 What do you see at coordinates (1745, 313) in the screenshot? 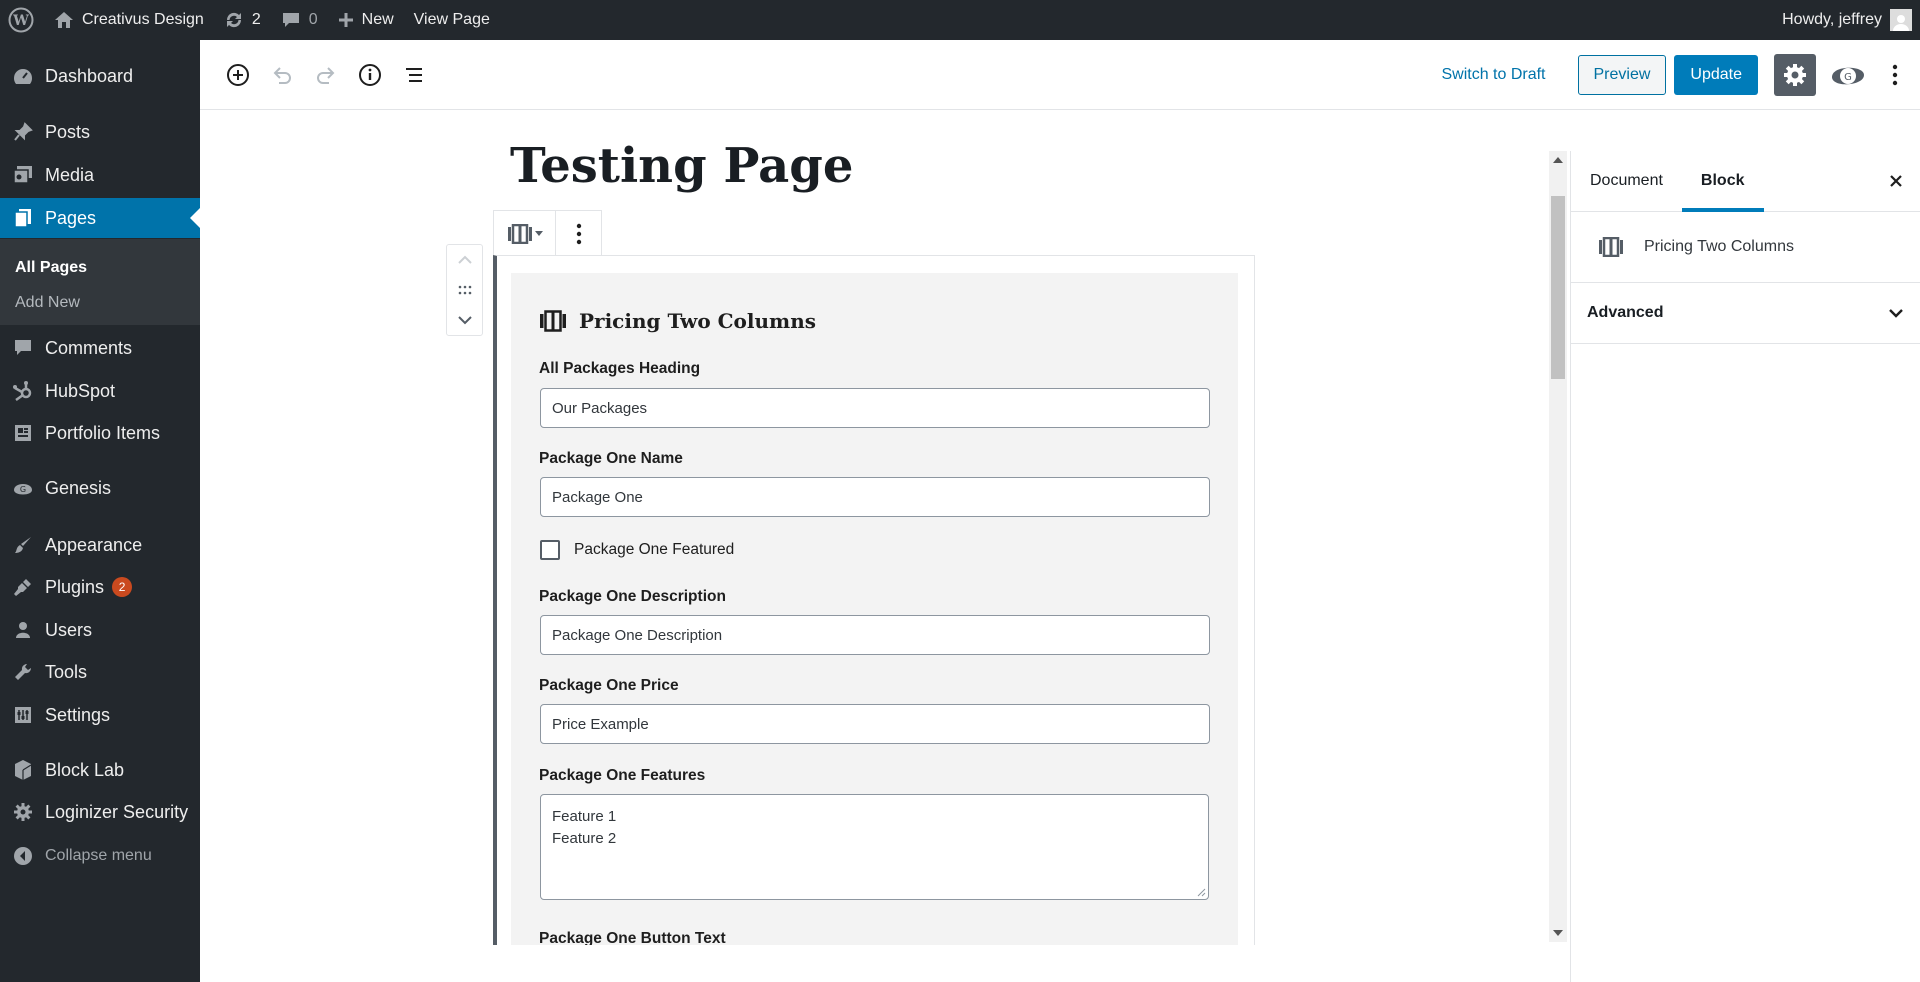
I see `advanced-panel-toggle: Advanced` at bounding box center [1745, 313].